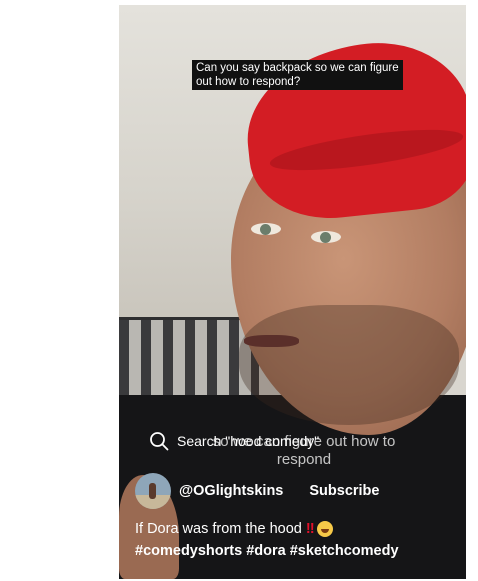 Image resolution: width=478 pixels, height=581 pixels. I want to click on video-title: If Dora was from the hood ‼, so click(234, 529).